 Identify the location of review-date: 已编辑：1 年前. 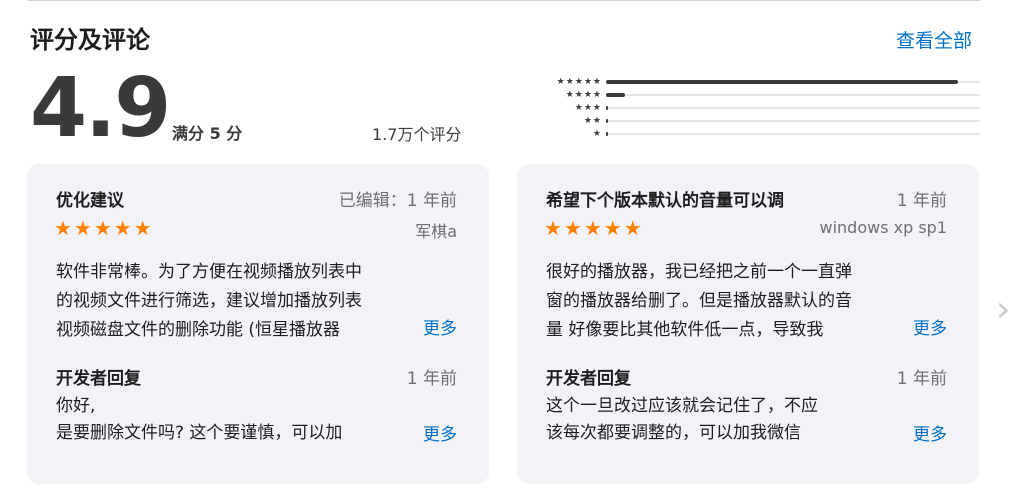
(397, 201).